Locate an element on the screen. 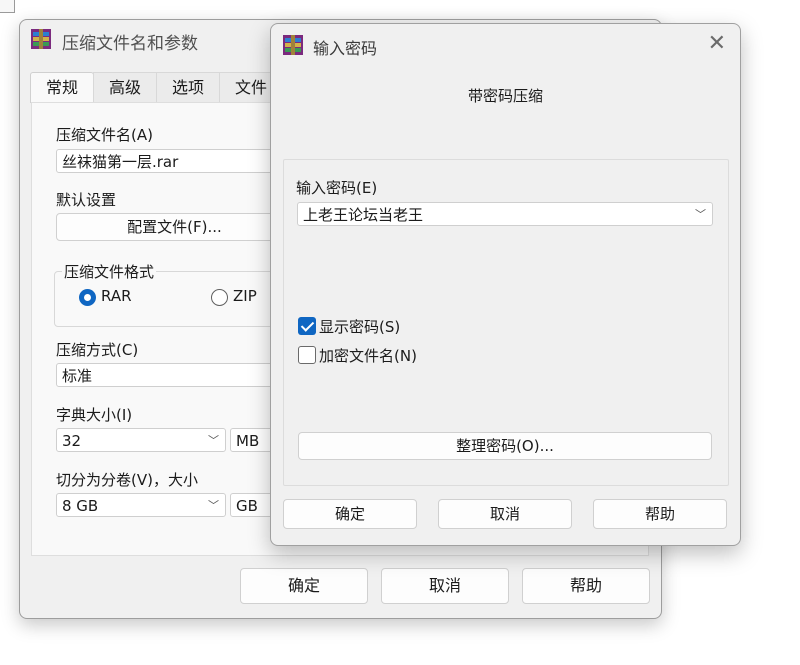 Image resolution: width=800 pixels, height=665 pixels. archive-name-label: 压缩文件名(A) is located at coordinates (104, 135).